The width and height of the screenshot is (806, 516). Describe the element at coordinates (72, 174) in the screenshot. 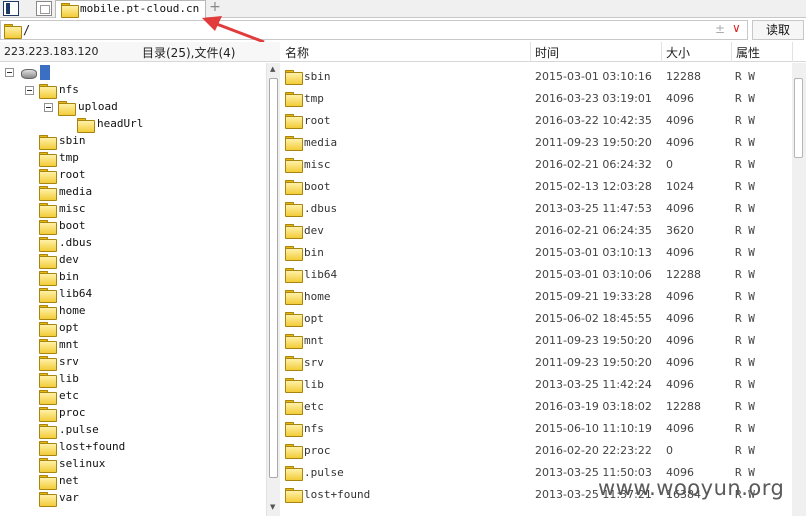

I see `tree-item-label: root` at that location.